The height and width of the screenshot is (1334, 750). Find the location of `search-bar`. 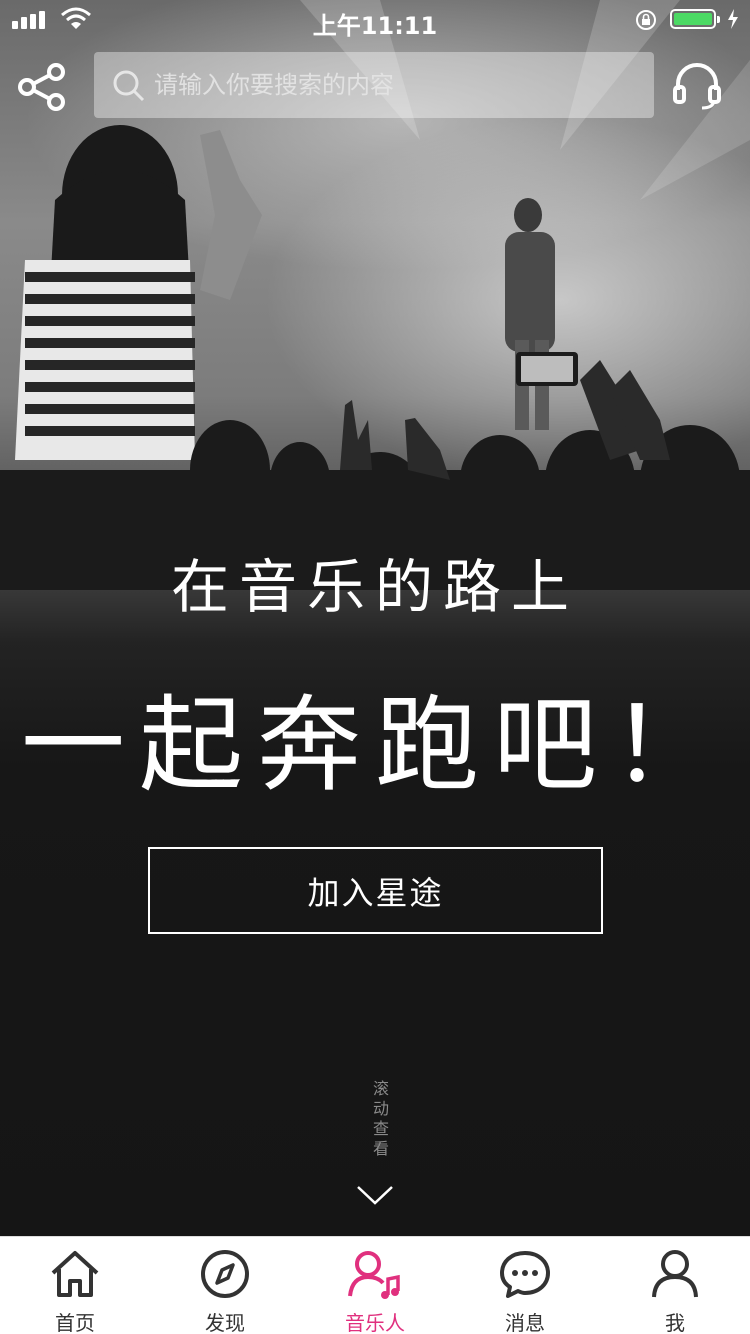

search-bar is located at coordinates (374, 85).